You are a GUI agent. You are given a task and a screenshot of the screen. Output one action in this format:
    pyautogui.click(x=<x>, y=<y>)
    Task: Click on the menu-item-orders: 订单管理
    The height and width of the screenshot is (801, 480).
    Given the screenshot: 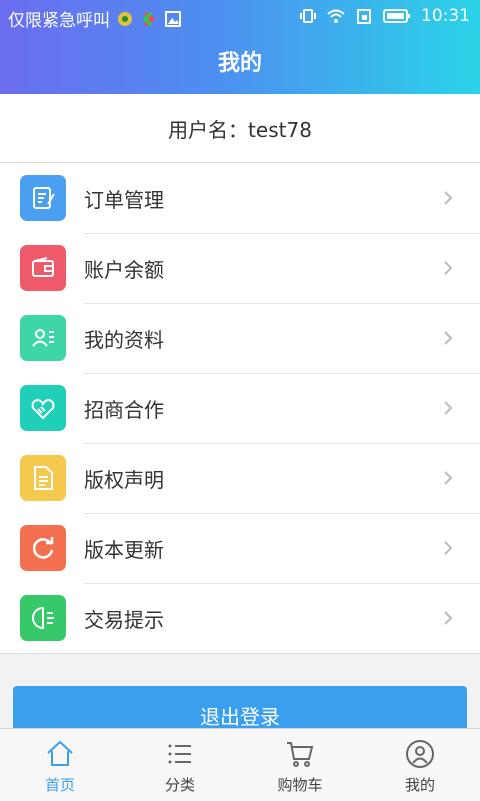 What is the action you would take?
    pyautogui.click(x=240, y=198)
    